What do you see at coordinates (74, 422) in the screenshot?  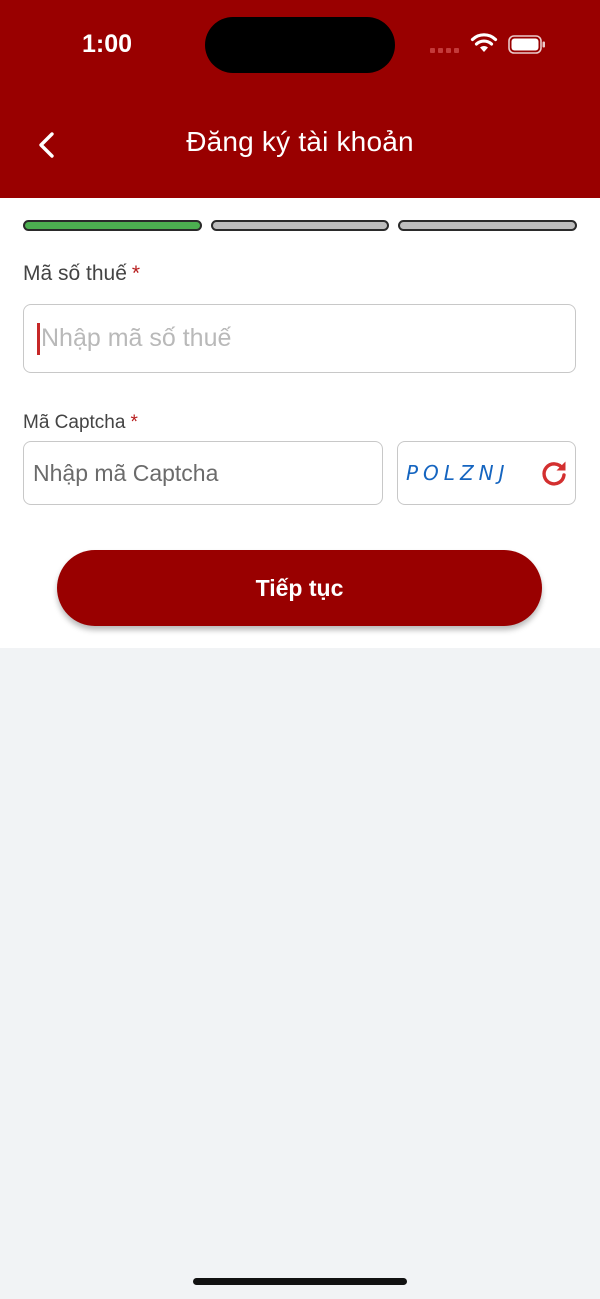 I see `captcha-label-text: Mã Captcha` at bounding box center [74, 422].